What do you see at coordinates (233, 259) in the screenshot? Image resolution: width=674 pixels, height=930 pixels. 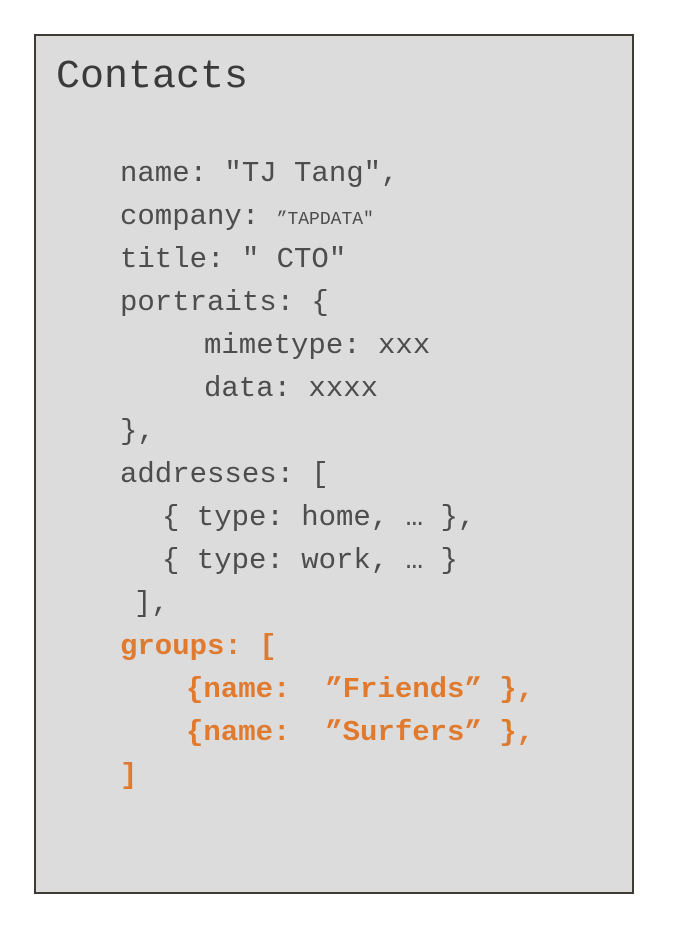 I see `field-title: title: " CTO"` at bounding box center [233, 259].